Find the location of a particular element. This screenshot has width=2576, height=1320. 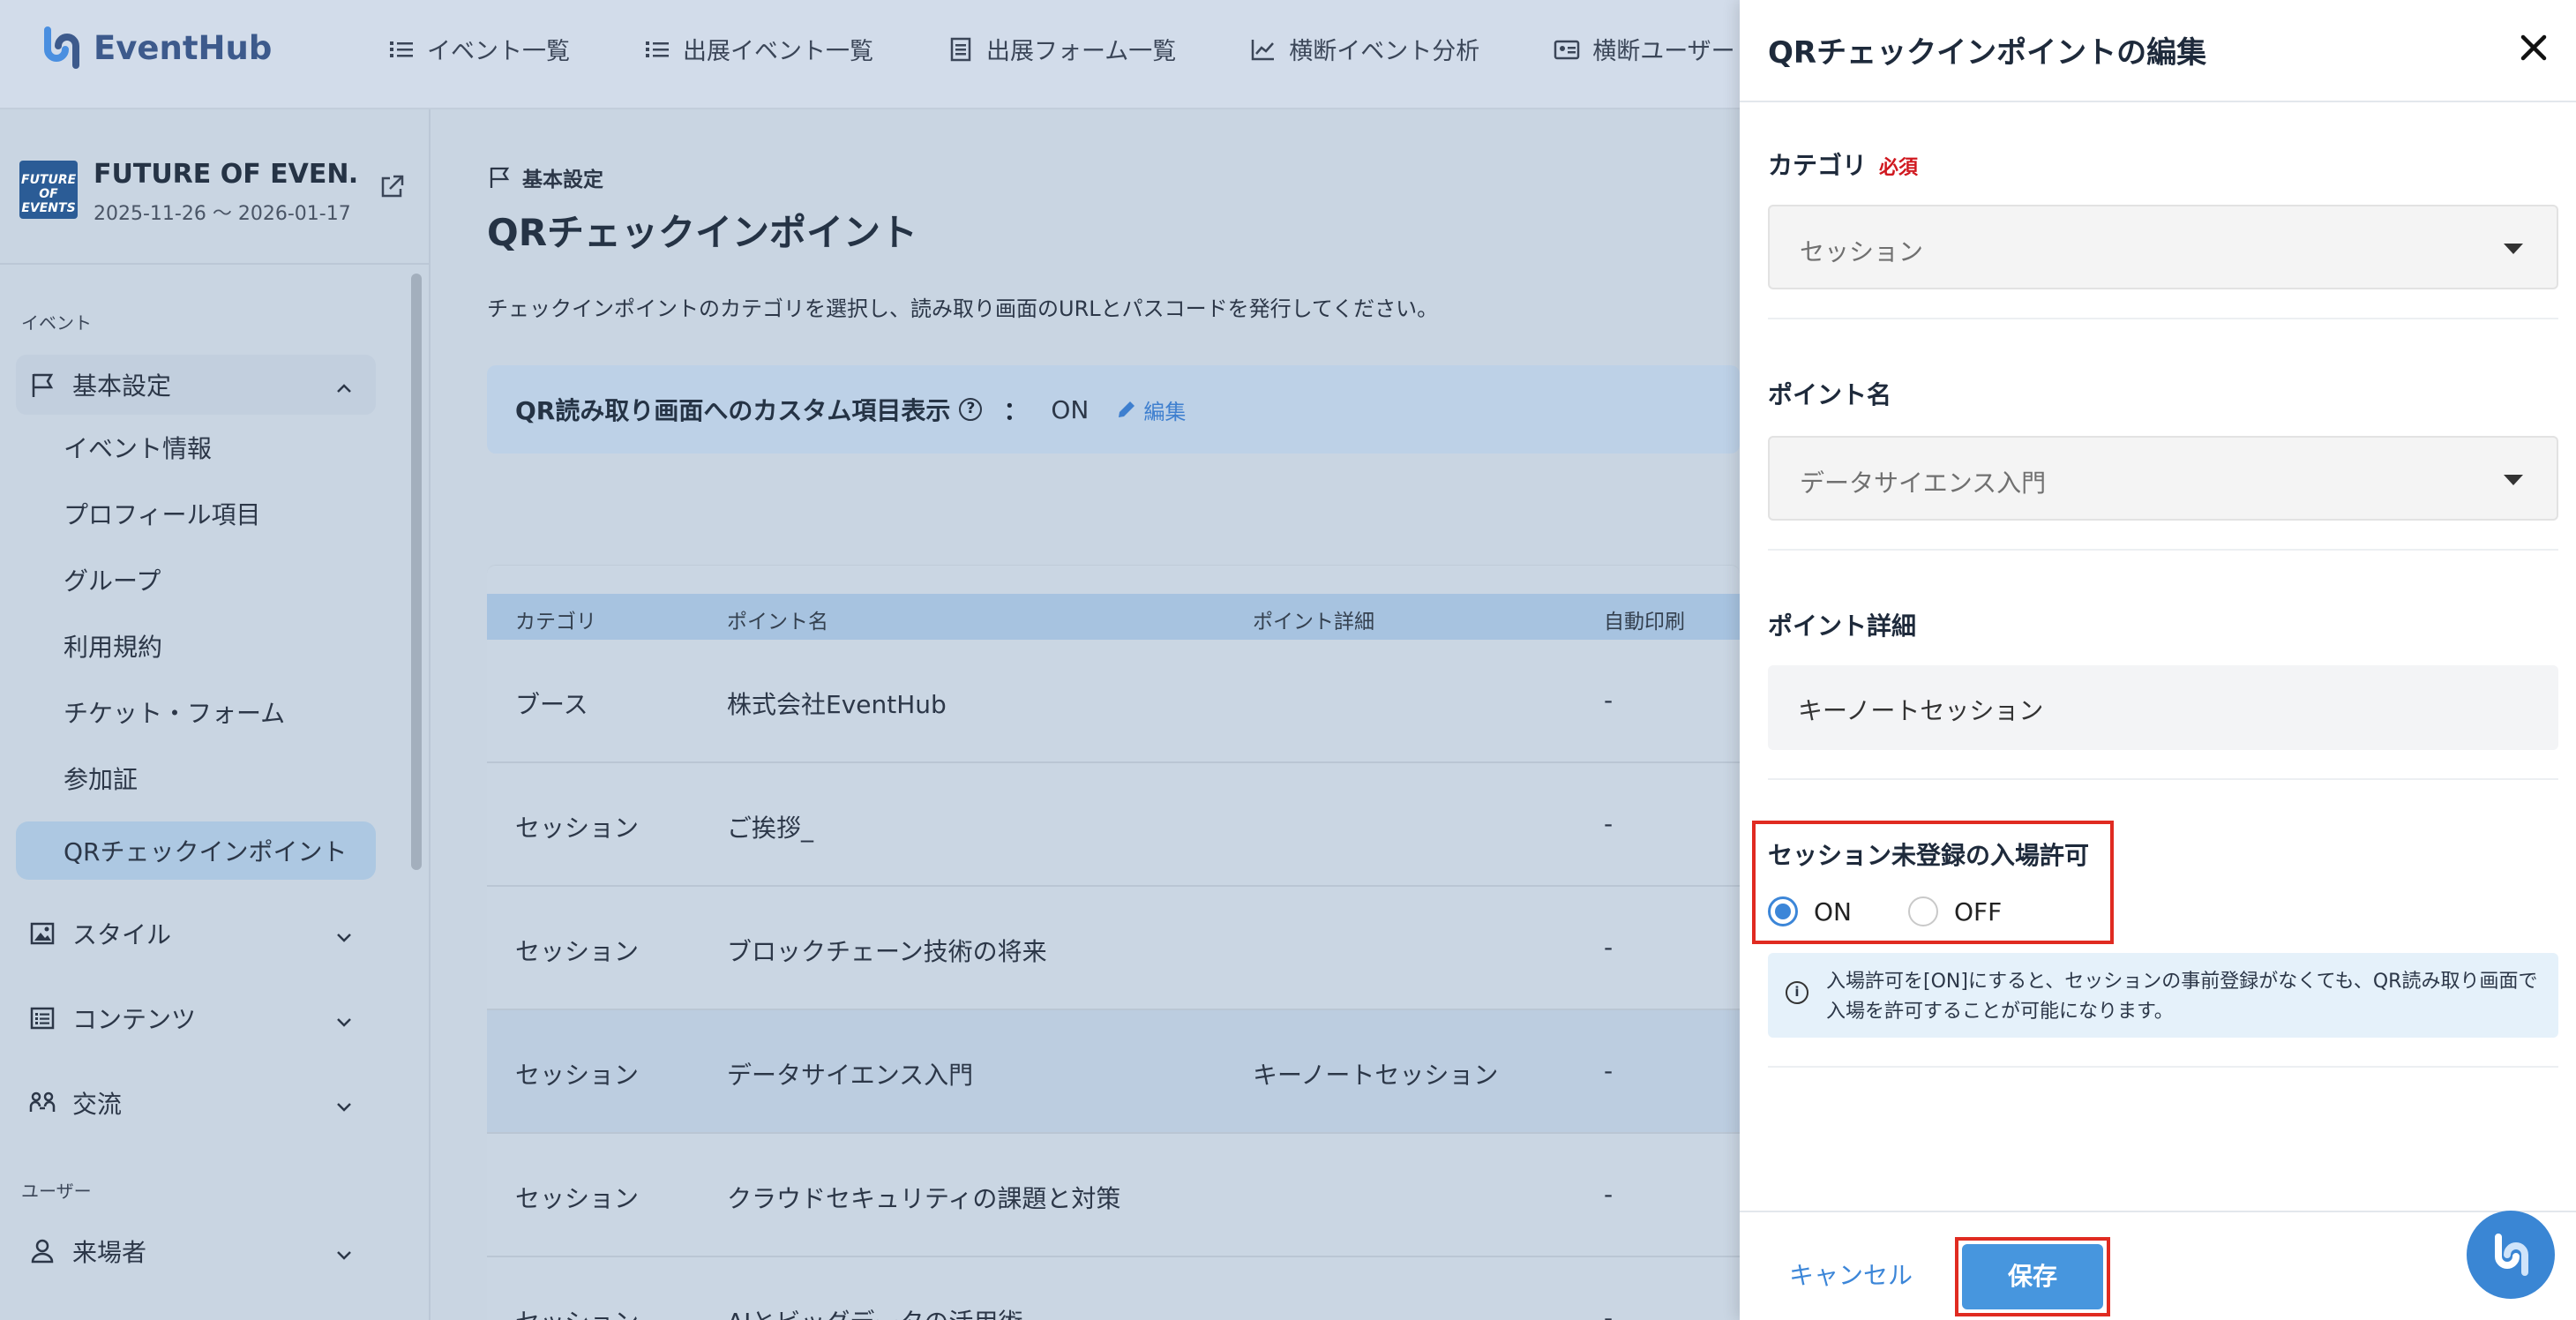

section-label-event: イベント is located at coordinates (57, 323).